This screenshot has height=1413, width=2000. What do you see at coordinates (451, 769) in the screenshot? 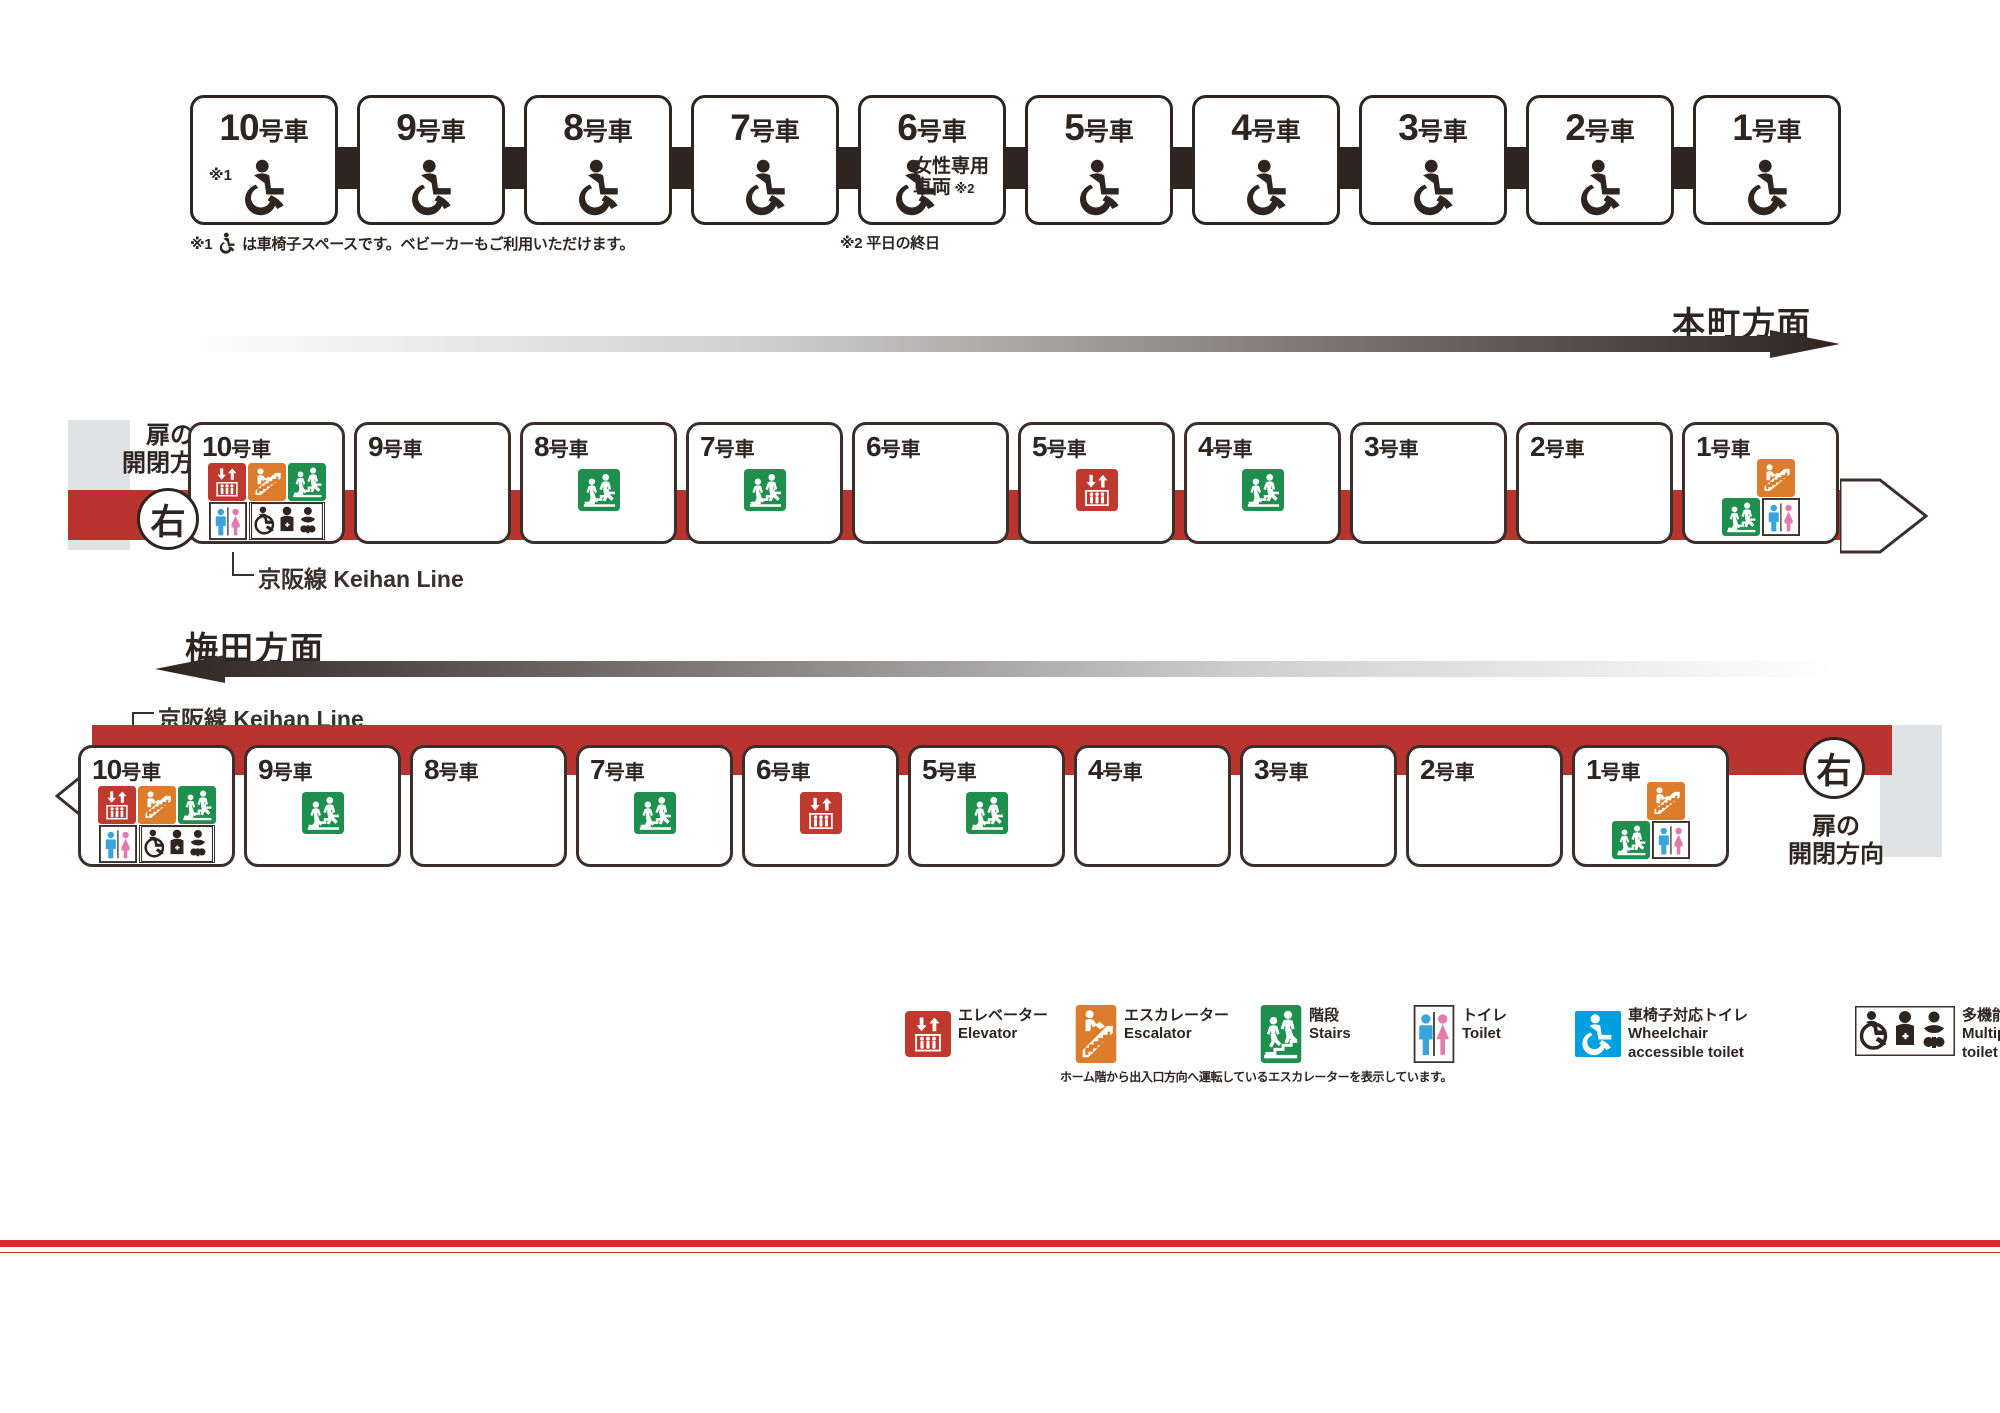
I see `platform-car-number: 8号車` at bounding box center [451, 769].